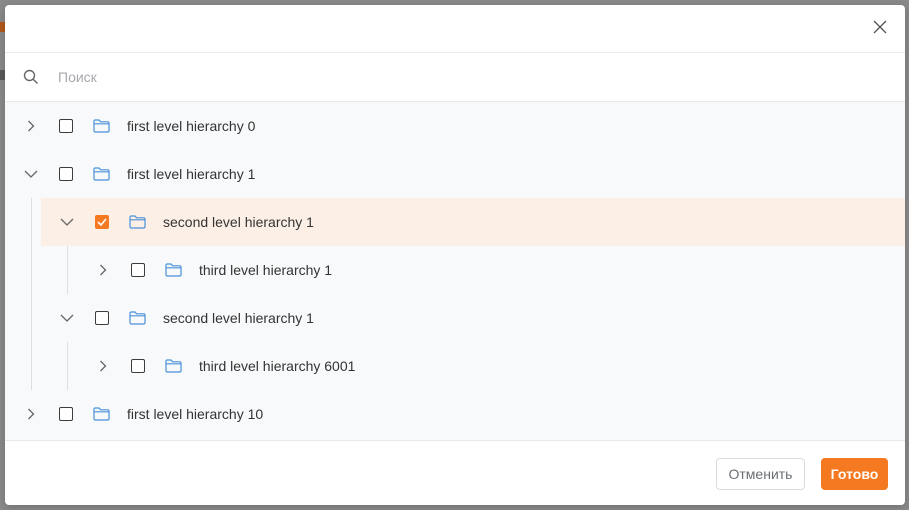  What do you see at coordinates (455, 414) in the screenshot?
I see `tree-node-row: first level hierarchy 10` at bounding box center [455, 414].